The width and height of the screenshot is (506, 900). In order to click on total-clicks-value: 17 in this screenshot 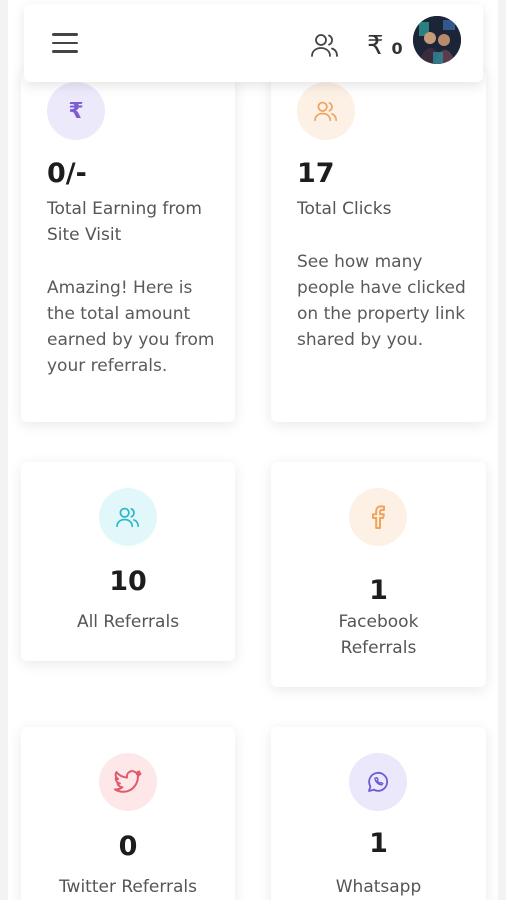, I will do `click(316, 173)`.